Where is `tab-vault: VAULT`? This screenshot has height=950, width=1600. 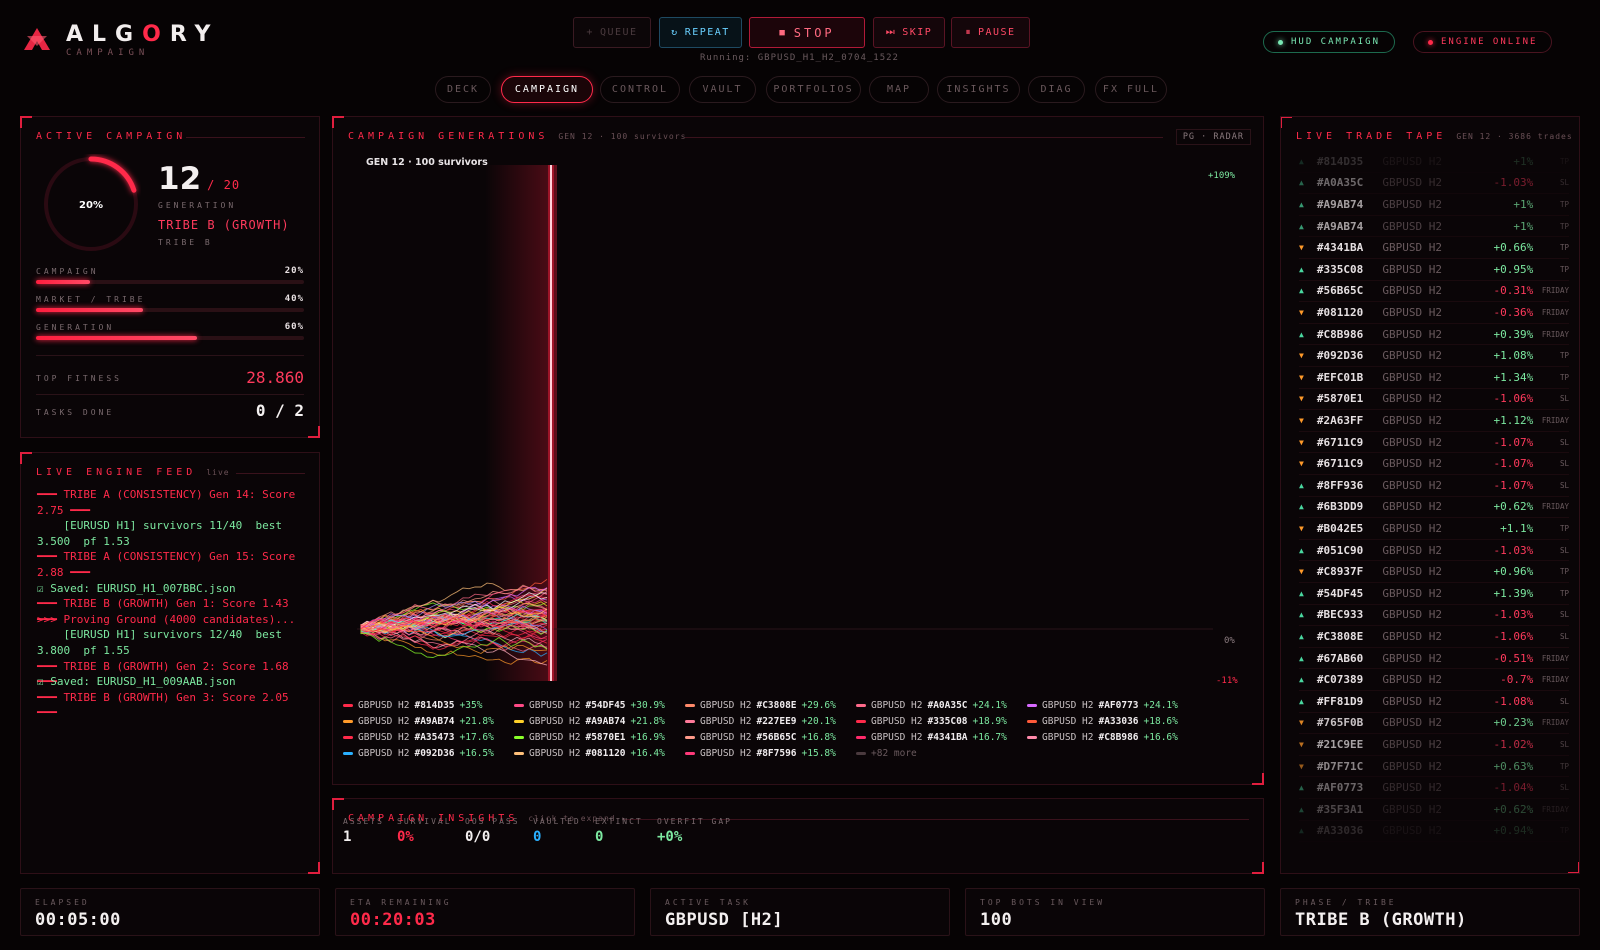 tab-vault: VAULT is located at coordinates (722, 89).